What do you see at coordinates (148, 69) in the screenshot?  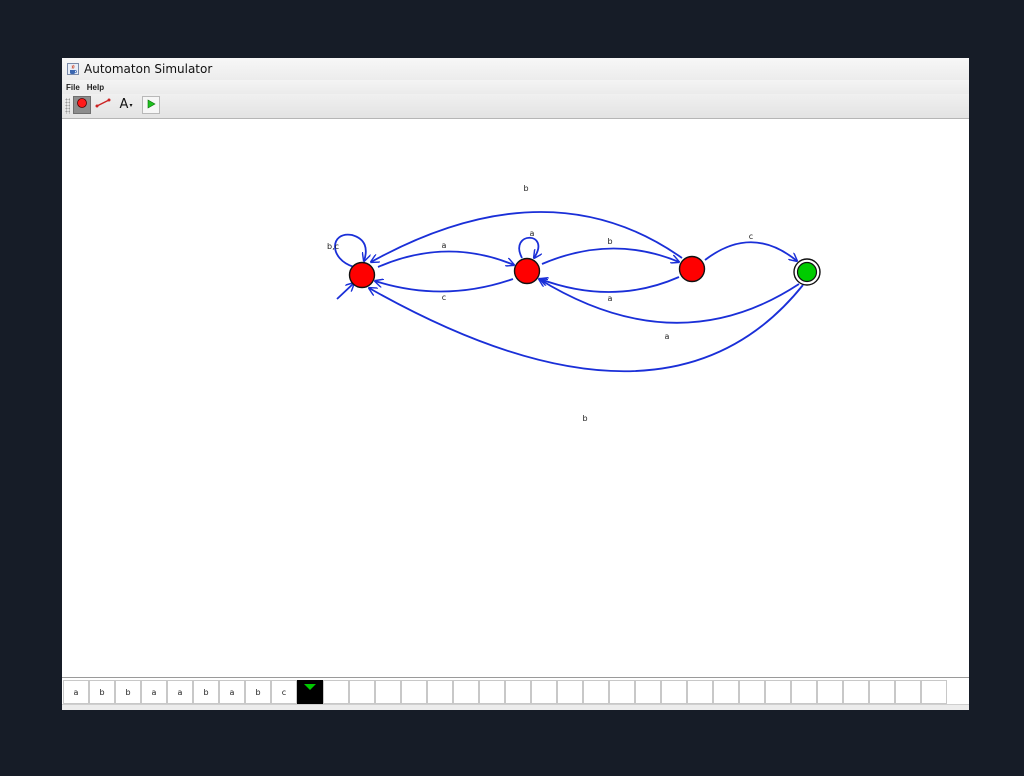 I see `window-title: Automaton Simulator` at bounding box center [148, 69].